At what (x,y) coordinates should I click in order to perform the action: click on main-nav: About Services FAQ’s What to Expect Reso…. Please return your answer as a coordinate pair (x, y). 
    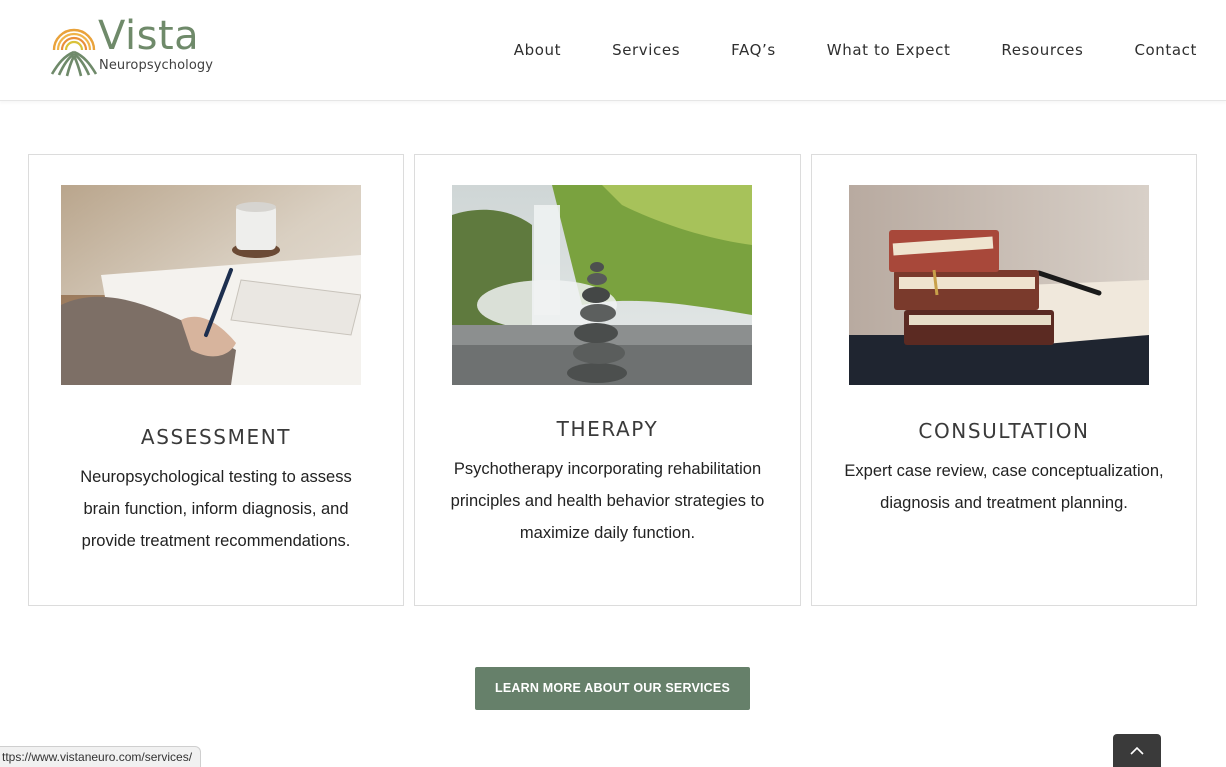
    Looking at the image, I should click on (855, 50).